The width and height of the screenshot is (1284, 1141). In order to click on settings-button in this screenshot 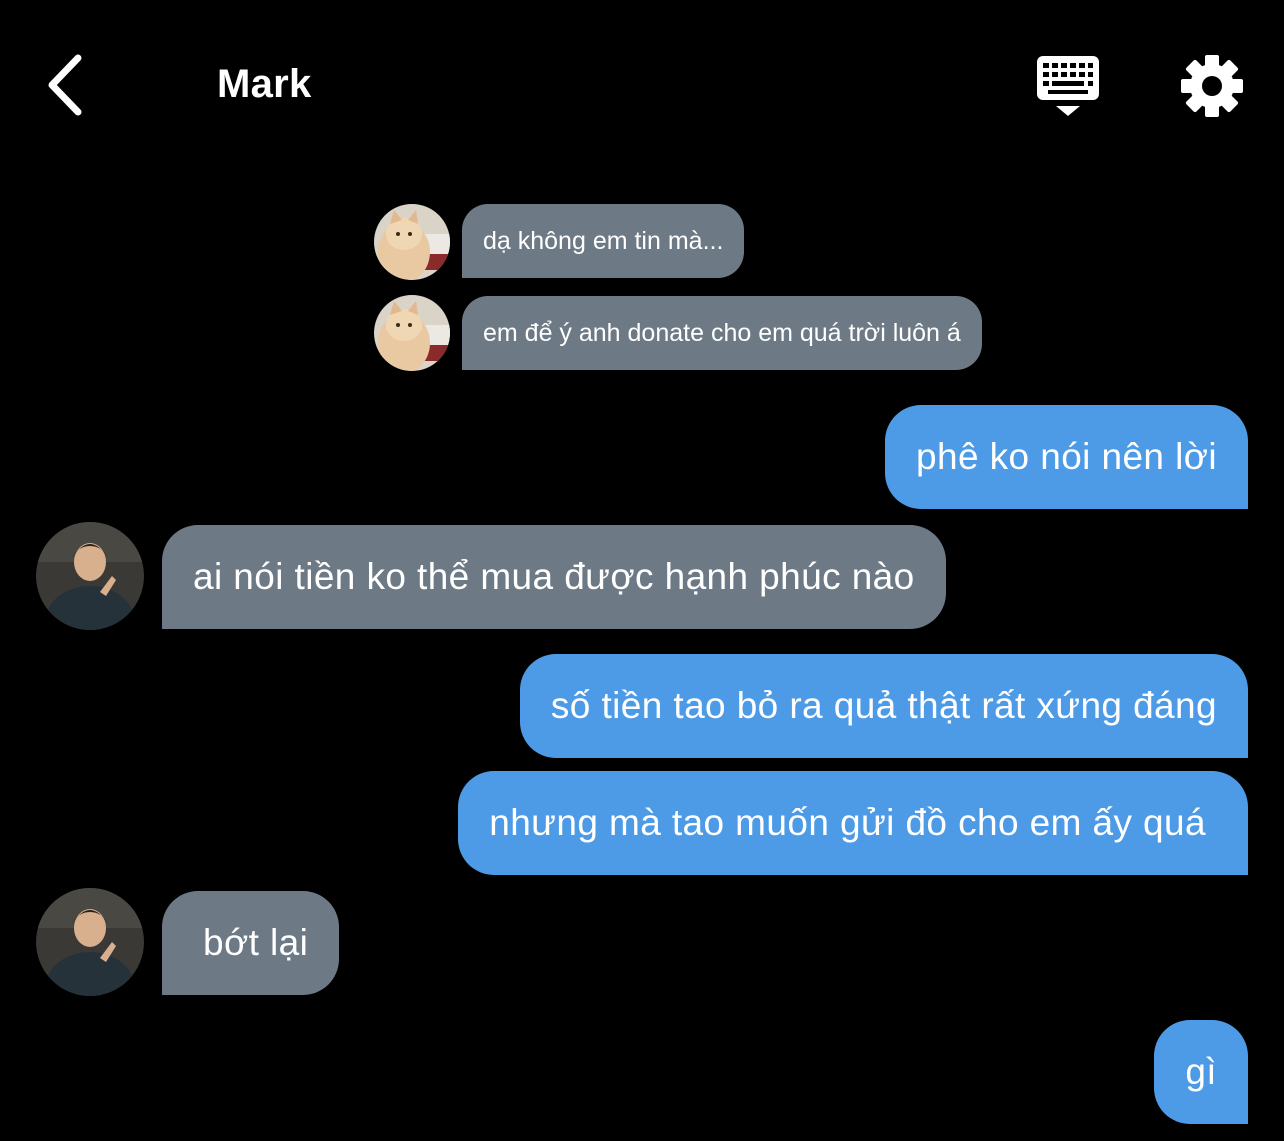, I will do `click(1212, 86)`.